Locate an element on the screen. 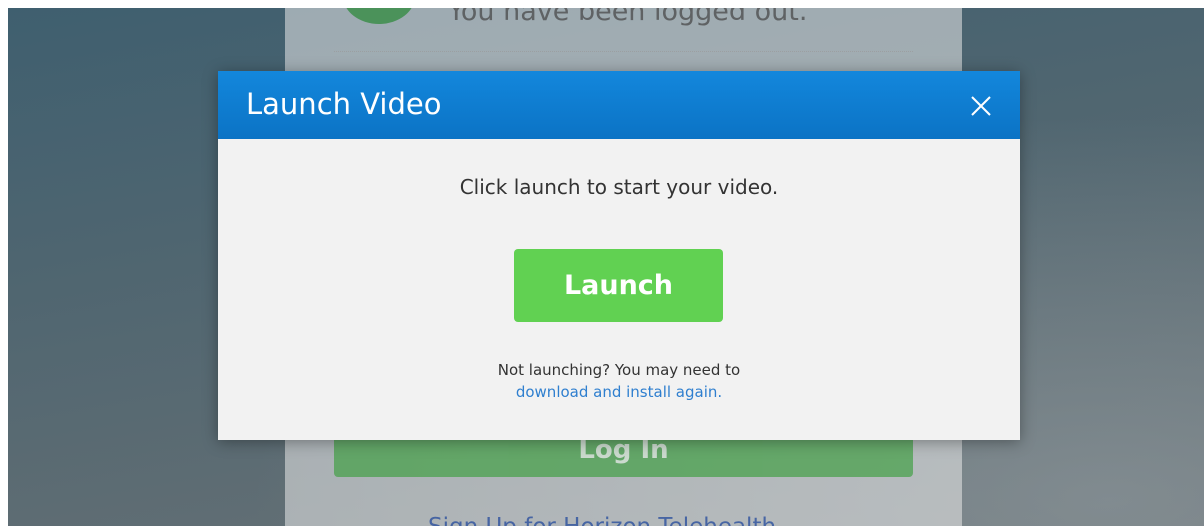  download-install-link: download and install again. is located at coordinates (619, 392).